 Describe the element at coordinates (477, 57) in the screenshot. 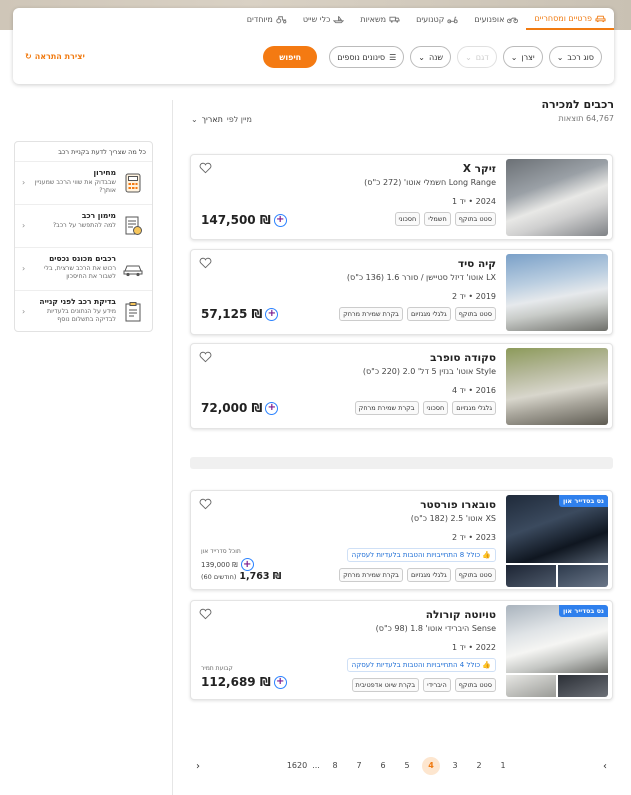

I see `model-select: דגם ⌄` at that location.